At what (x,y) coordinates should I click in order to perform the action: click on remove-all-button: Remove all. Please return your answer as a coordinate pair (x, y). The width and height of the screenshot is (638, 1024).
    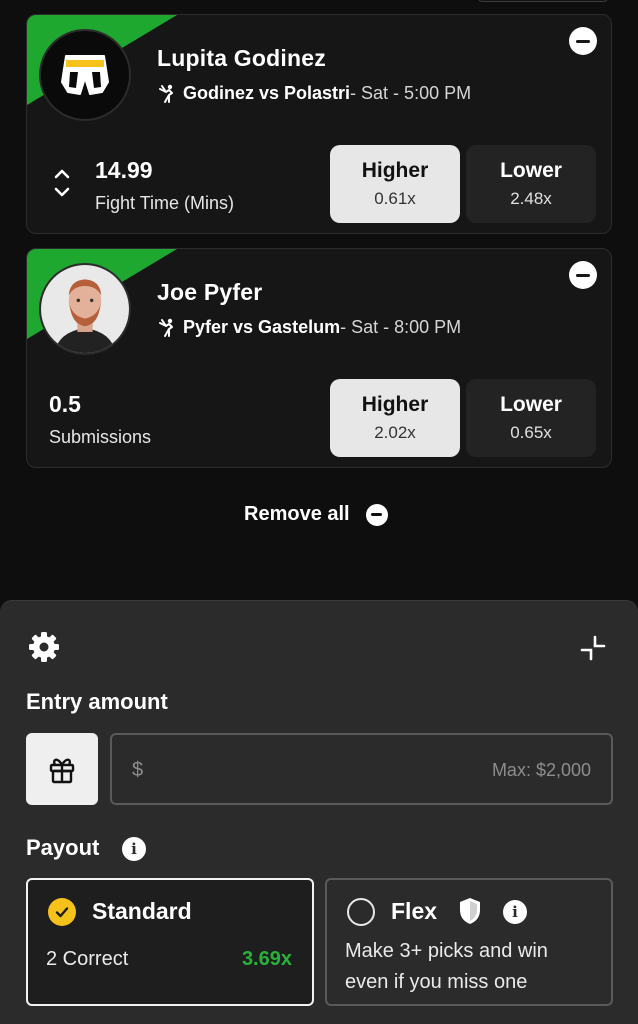
    Looking at the image, I should click on (316, 514).